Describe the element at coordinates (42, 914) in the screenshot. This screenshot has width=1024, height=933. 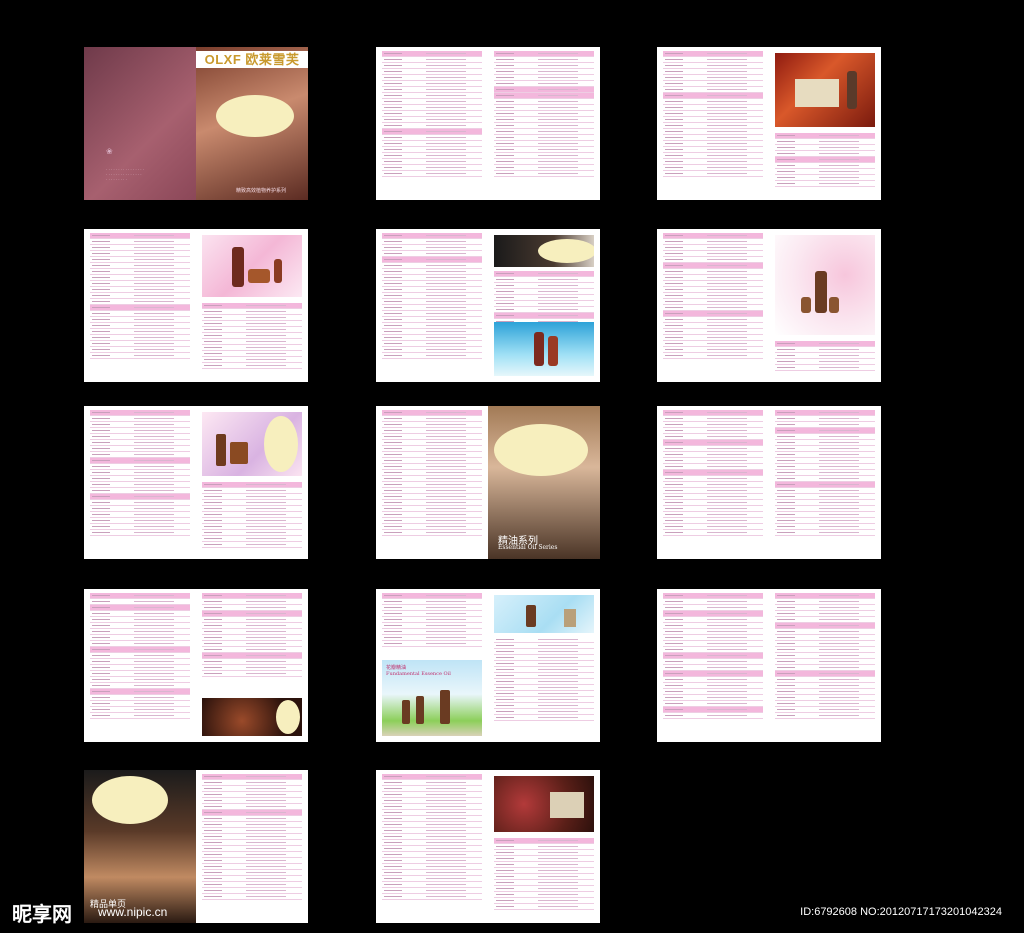
I see `watermark-site: 昵享网` at that location.